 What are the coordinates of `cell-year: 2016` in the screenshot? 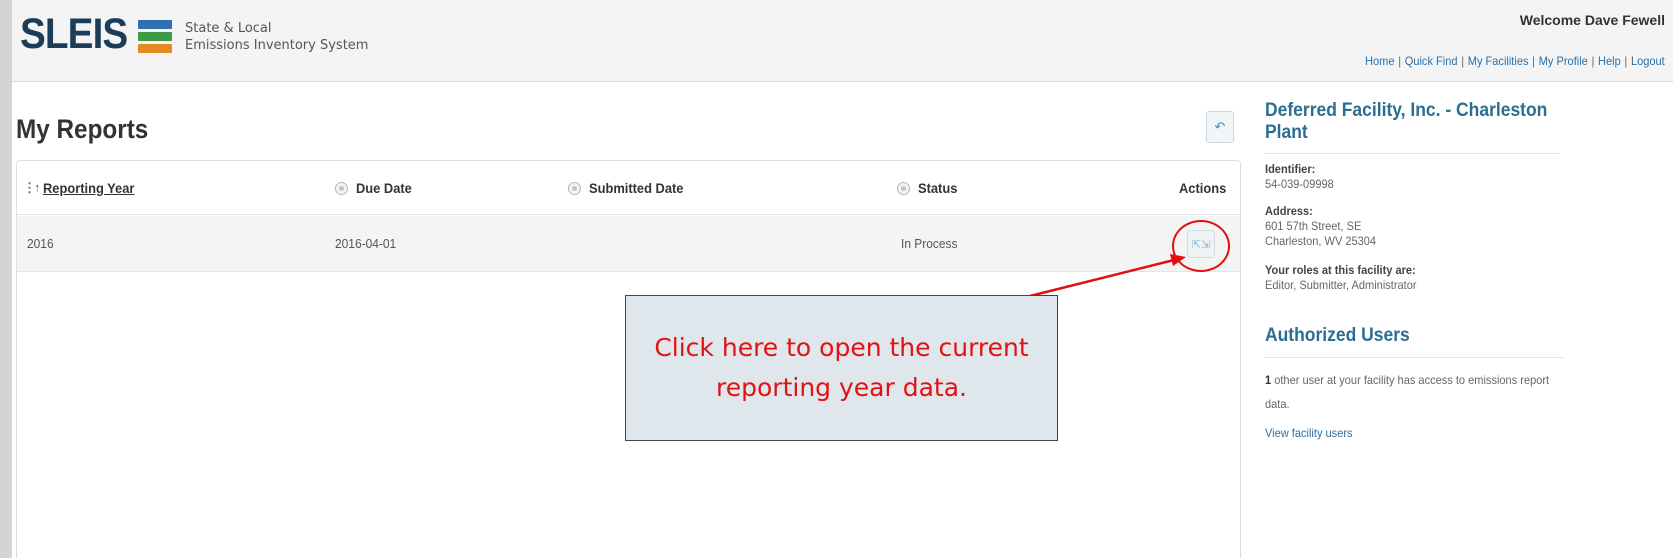 It's located at (40, 243).